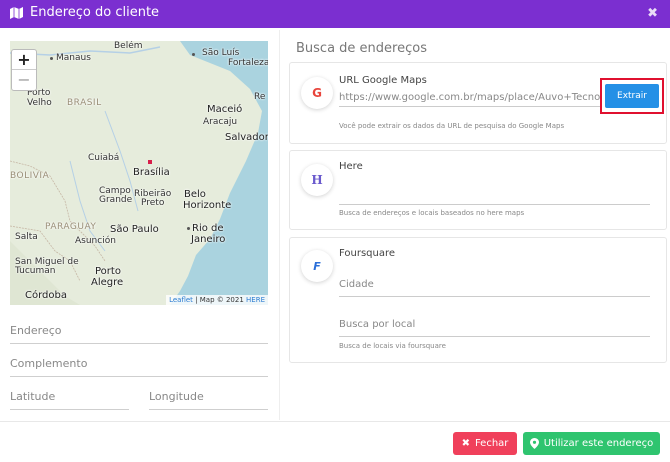 This screenshot has width=670, height=462. What do you see at coordinates (73, 58) in the screenshot?
I see `map-label-manaus: Manaus` at bounding box center [73, 58].